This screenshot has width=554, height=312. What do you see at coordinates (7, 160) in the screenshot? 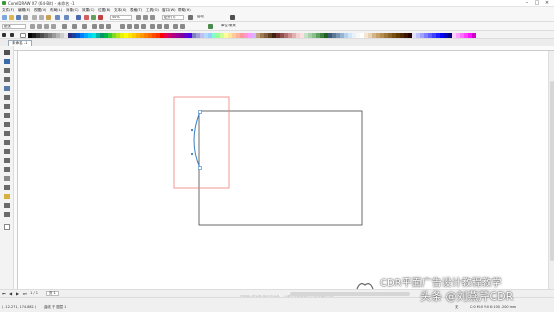
I see `drop-shadow-icon` at bounding box center [7, 160].